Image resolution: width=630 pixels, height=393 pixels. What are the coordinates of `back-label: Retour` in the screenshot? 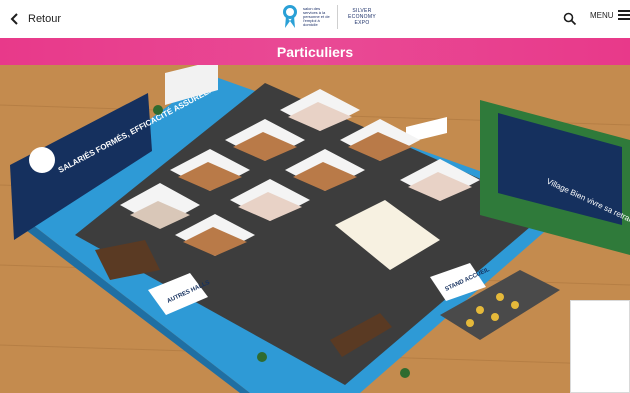 It's located at (45, 19).